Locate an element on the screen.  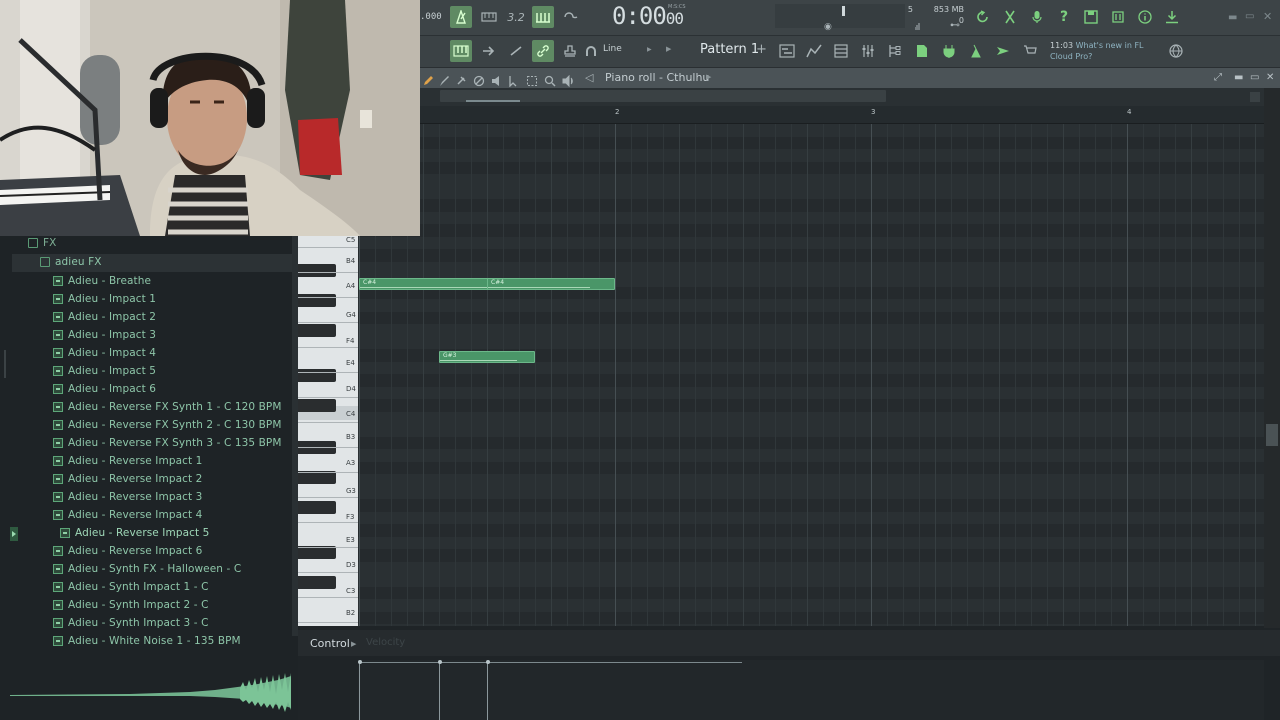
maximize-main-icon: ▭ is located at coordinates (1249, 16).